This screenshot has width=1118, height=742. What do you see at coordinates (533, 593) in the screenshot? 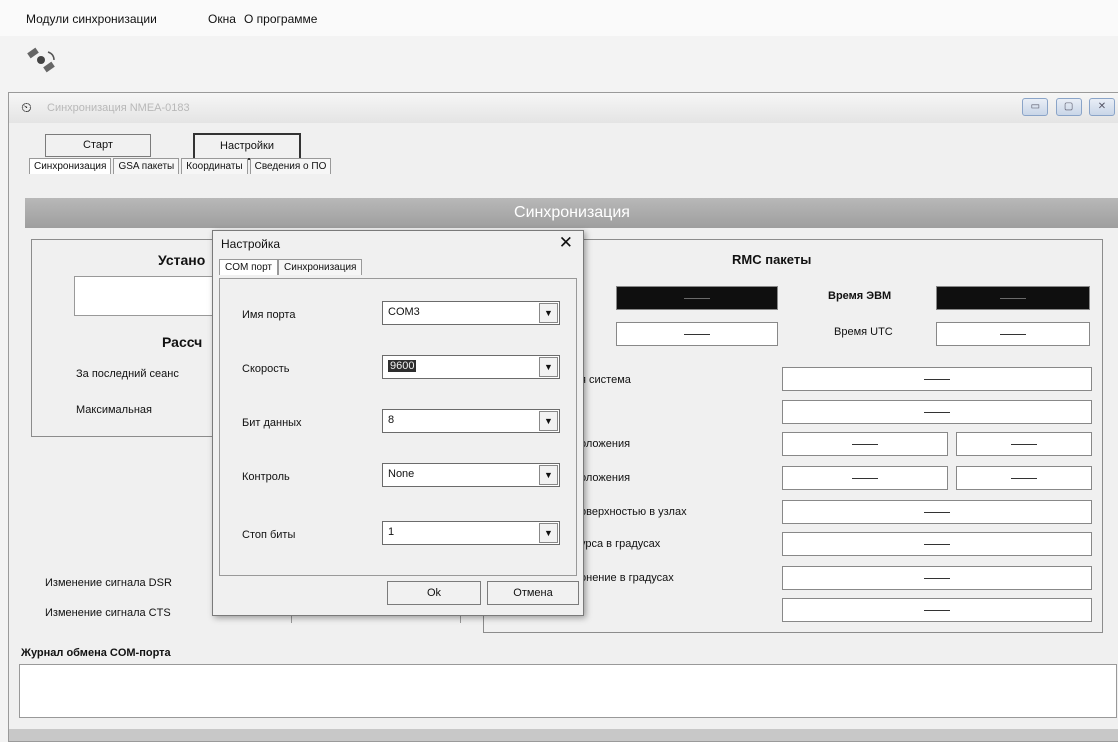
I see `cancel-button: Отмена` at bounding box center [533, 593].